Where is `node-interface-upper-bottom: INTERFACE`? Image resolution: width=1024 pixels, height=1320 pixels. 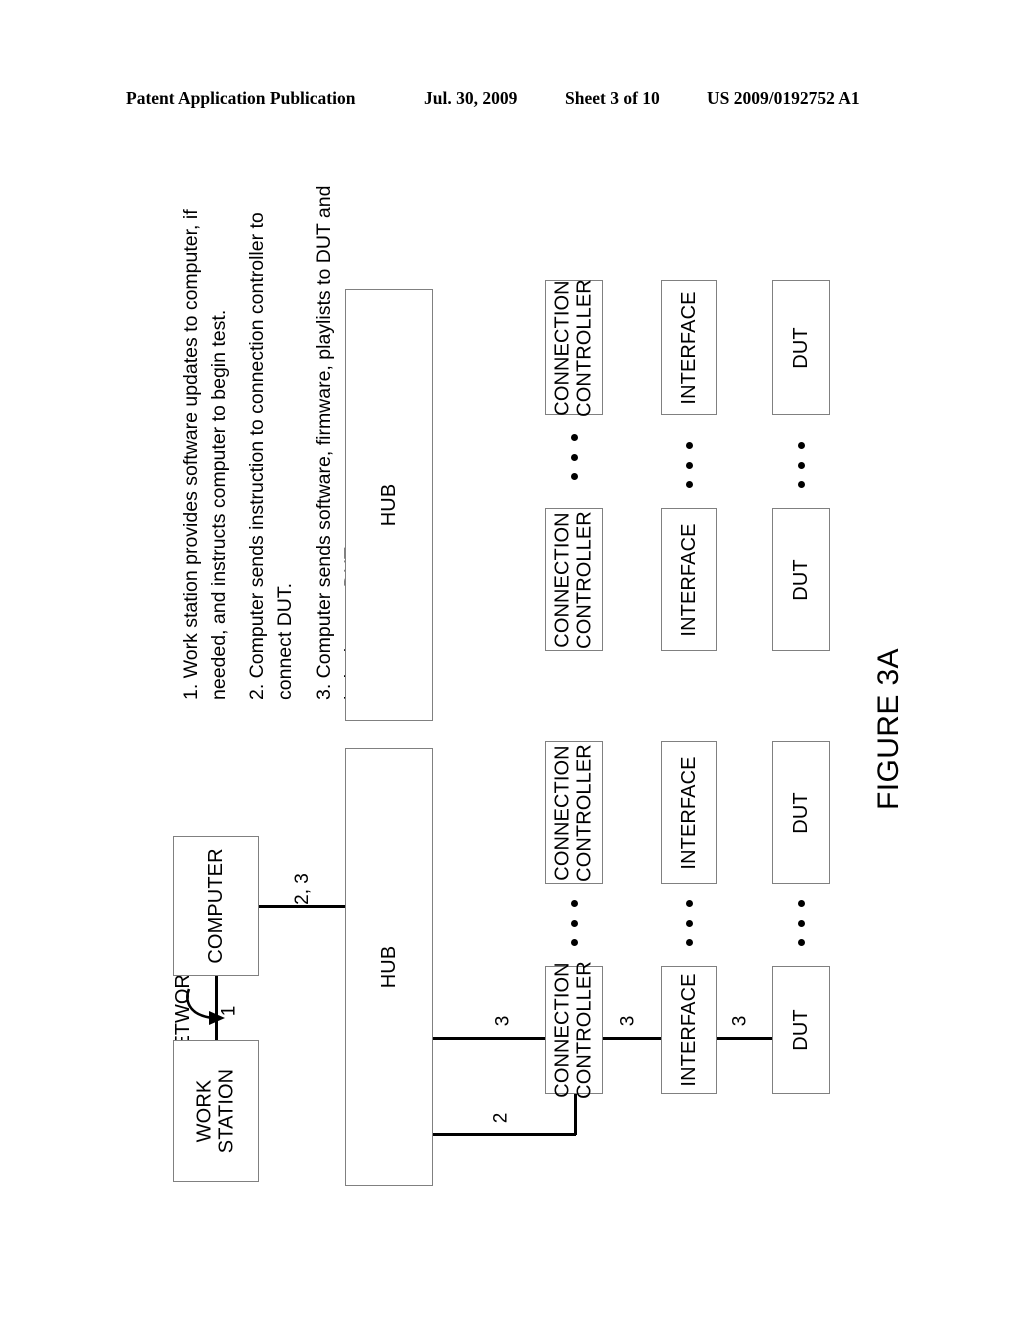 node-interface-upper-bottom: INTERFACE is located at coordinates (689, 579).